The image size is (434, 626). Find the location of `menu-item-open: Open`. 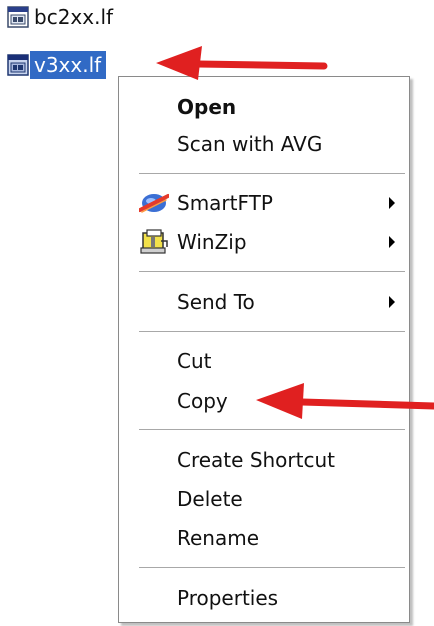

menu-item-open: Open is located at coordinates (264, 107).